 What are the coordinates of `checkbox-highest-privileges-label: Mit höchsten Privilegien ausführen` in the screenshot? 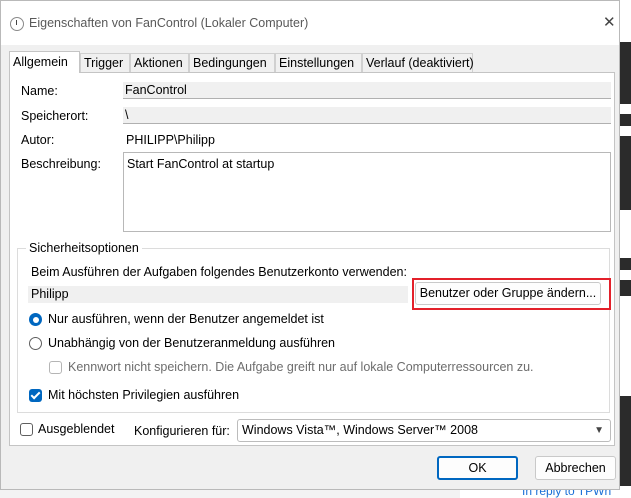 It's located at (143, 395).